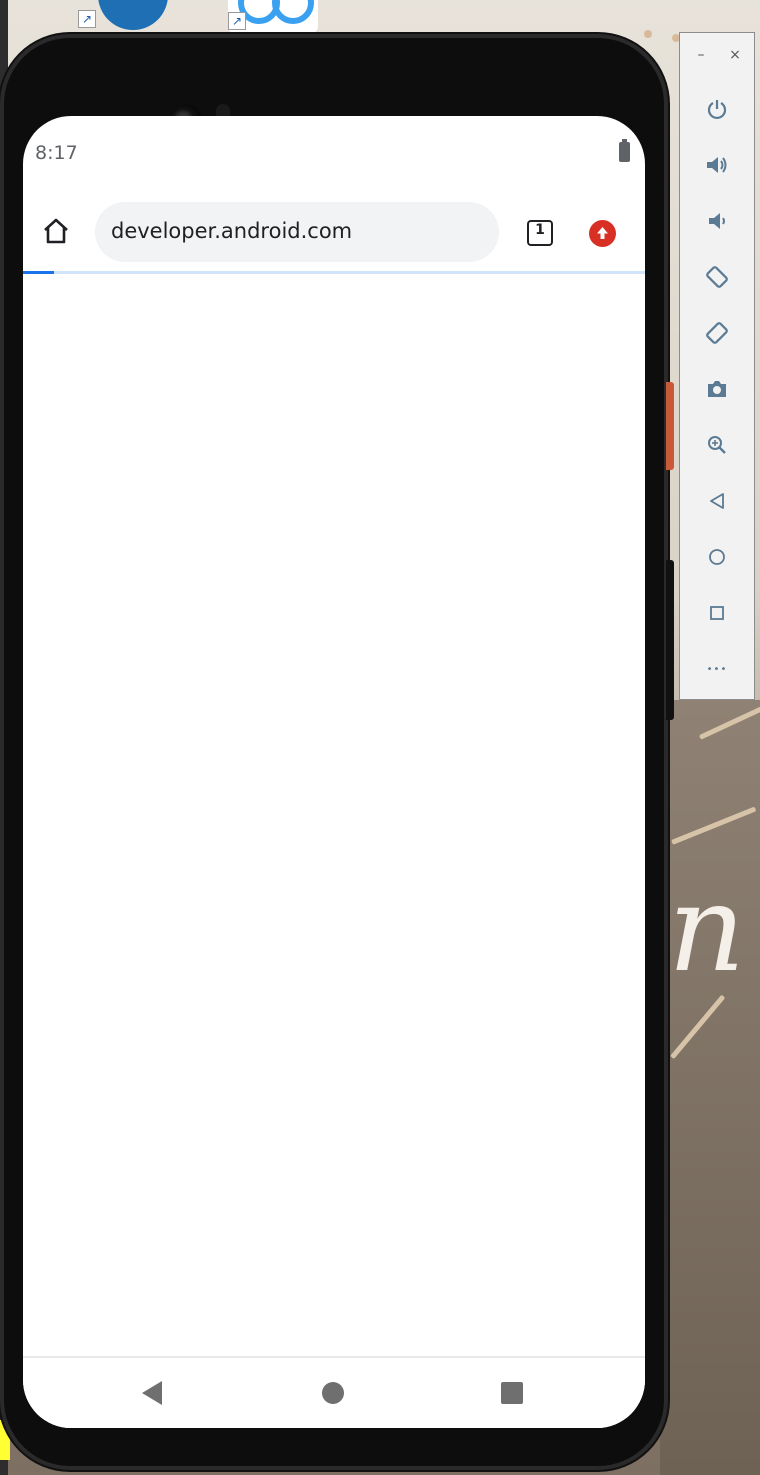  What do you see at coordinates (512, 1393) in the screenshot?
I see `recents-icon` at bounding box center [512, 1393].